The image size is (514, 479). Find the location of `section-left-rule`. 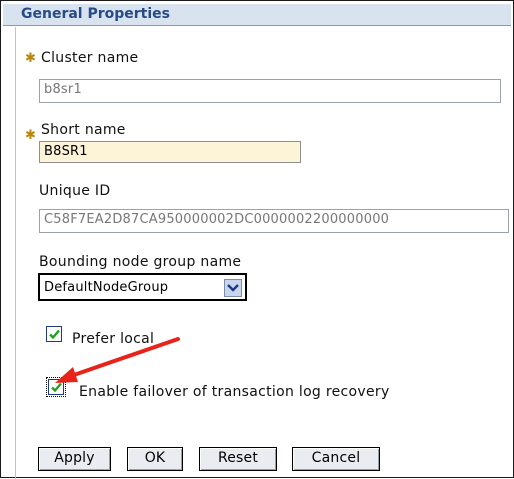

section-left-rule is located at coordinates (15, 253).